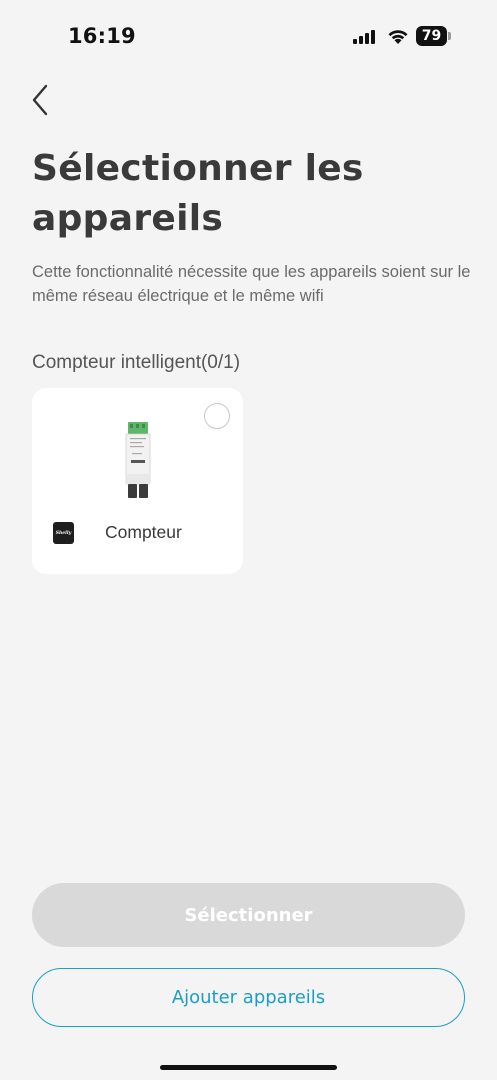  What do you see at coordinates (248, 997) in the screenshot?
I see `add-devices-button: Ajouter appareils` at bounding box center [248, 997].